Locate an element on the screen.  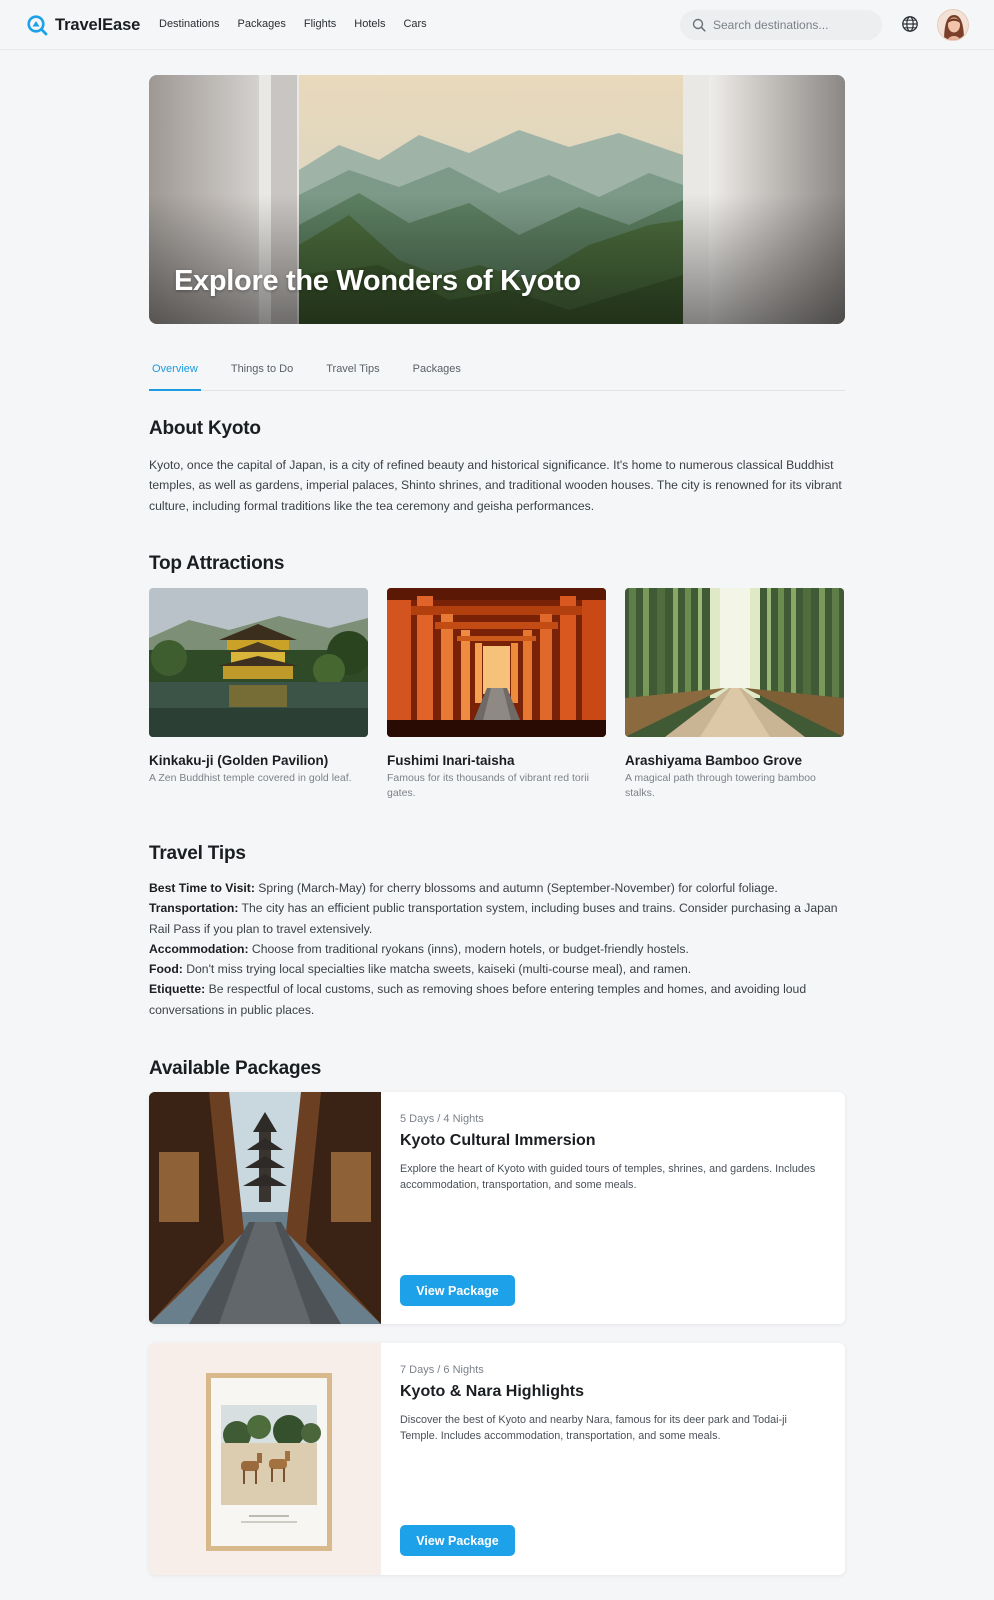
attraction-name: Arashiyama Bamboo Grove is located at coordinates (714, 760).